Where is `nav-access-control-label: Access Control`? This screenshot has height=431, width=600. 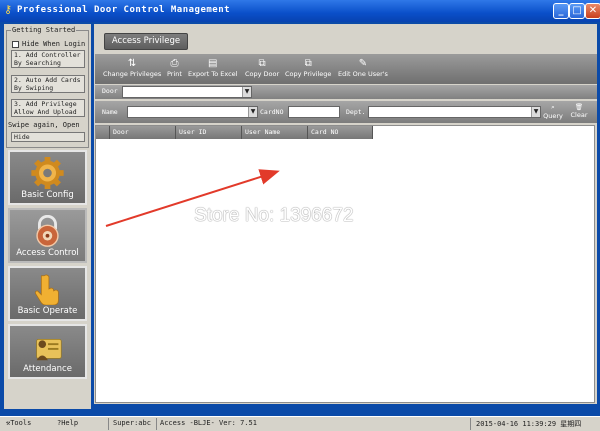
nav-access-control-label: Access Control is located at coordinates (47, 253).